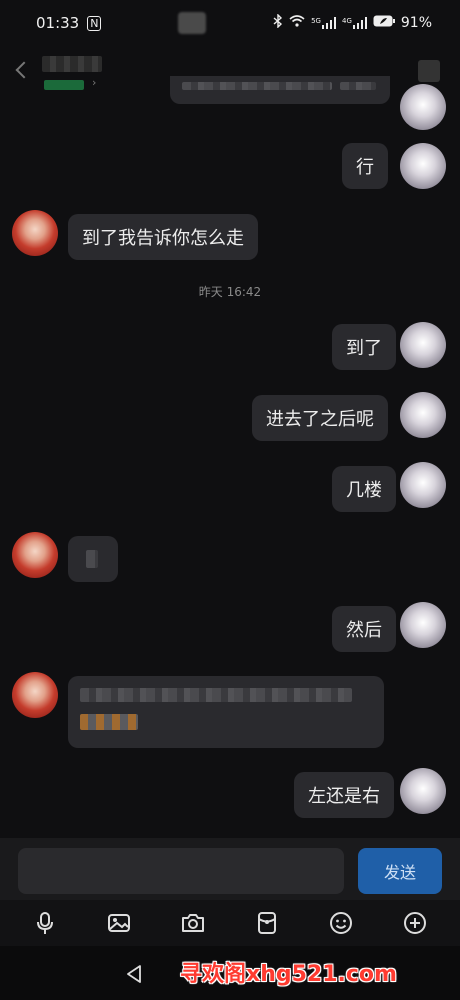  I want to click on send-button: 发送, so click(400, 871).